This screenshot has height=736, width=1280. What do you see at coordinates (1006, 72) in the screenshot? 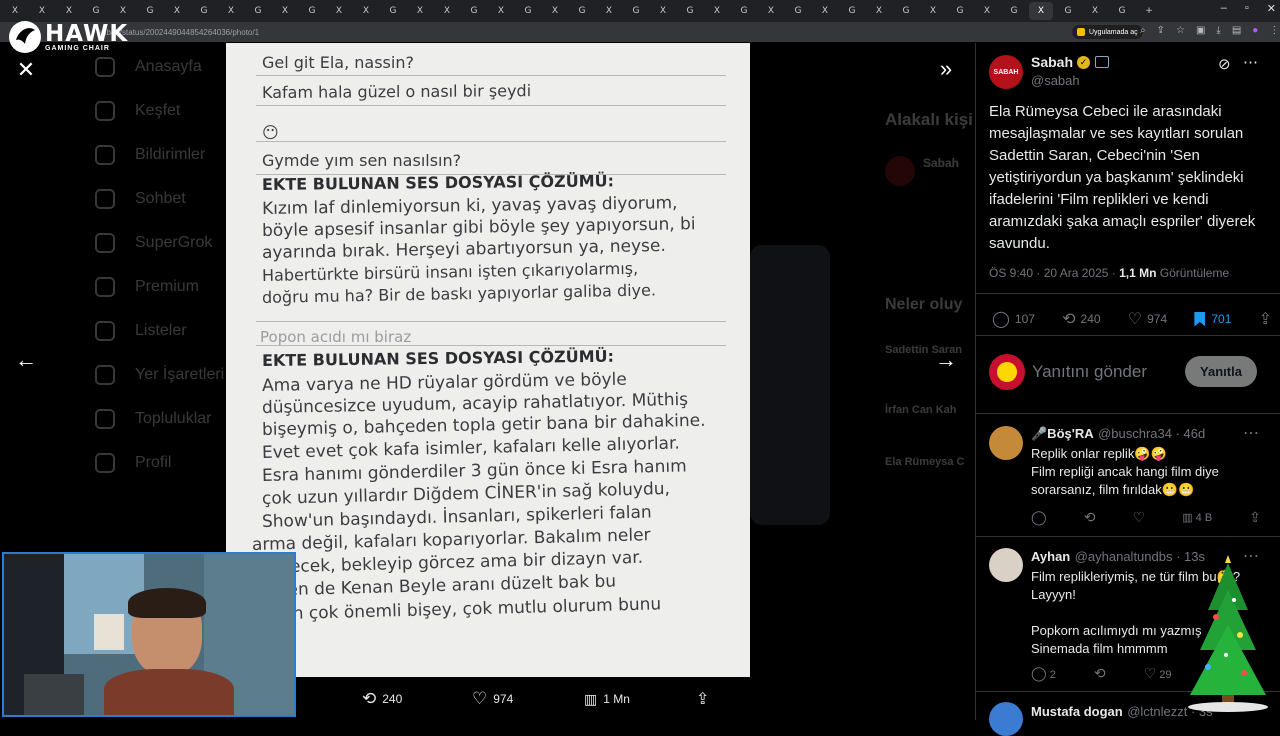
I see `author-avatar: SABAH` at bounding box center [1006, 72].